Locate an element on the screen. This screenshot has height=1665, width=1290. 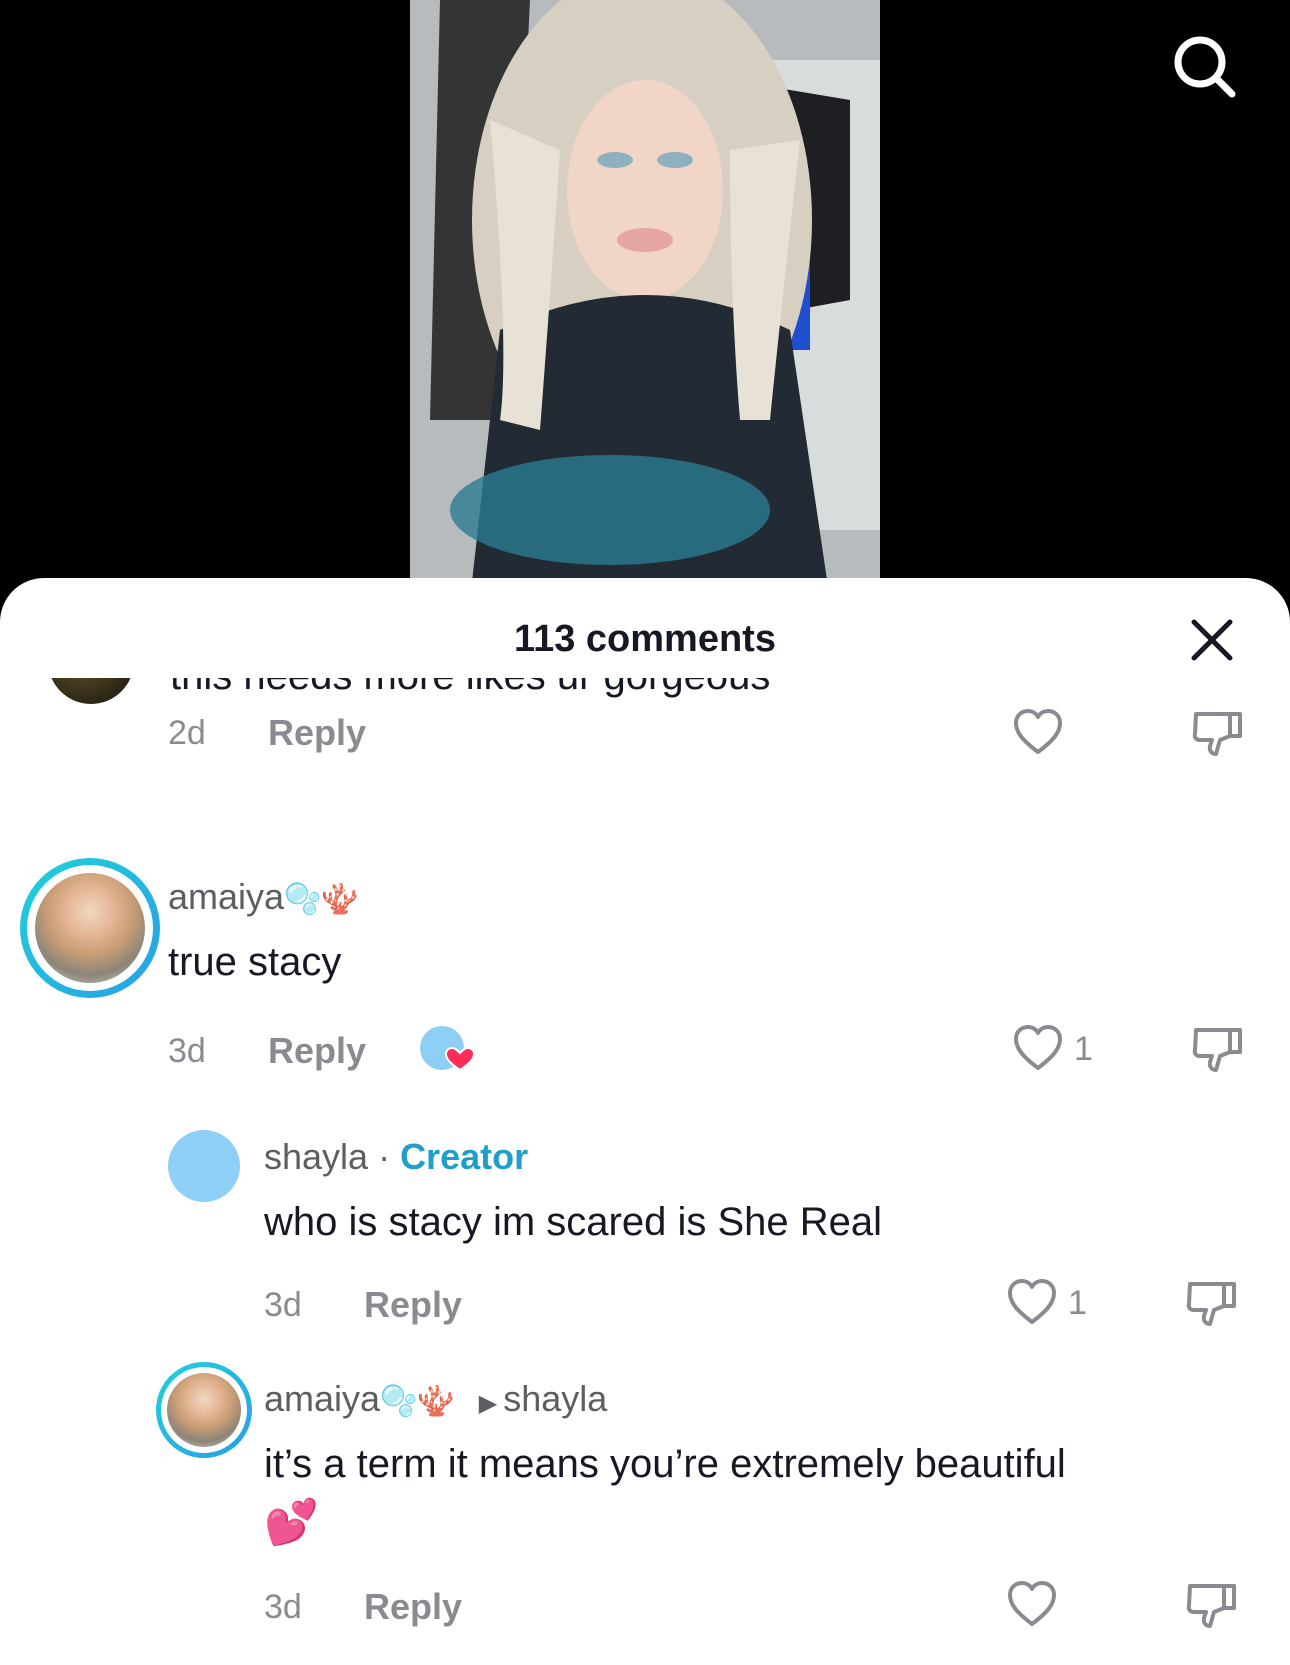
username-text: shayla is located at coordinates (316, 1156).